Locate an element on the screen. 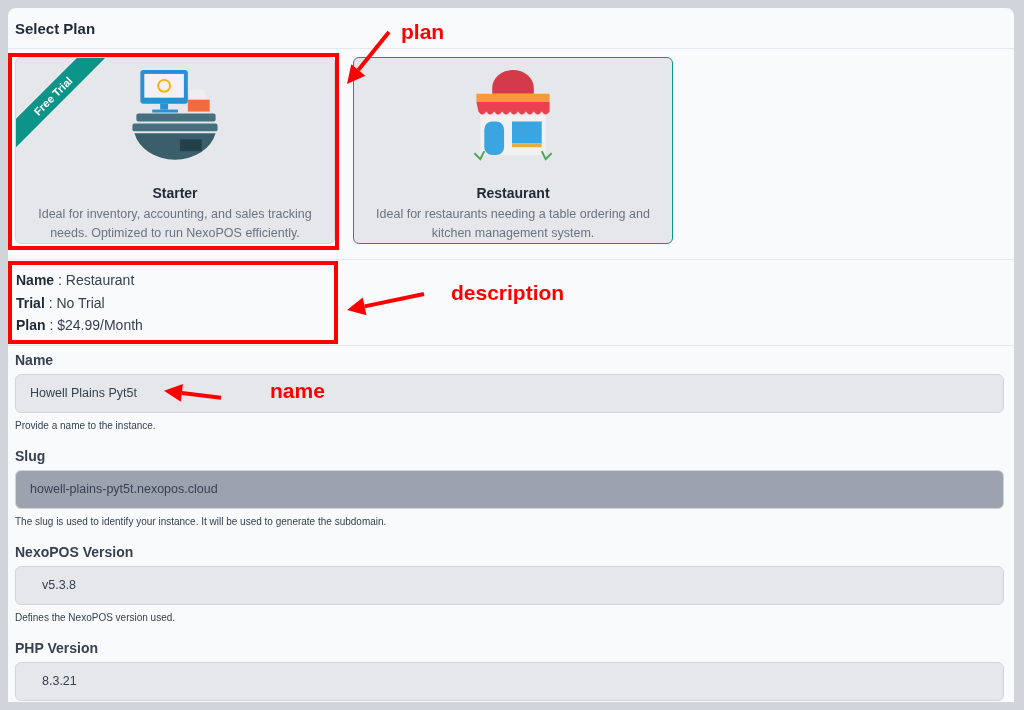 The image size is (1024, 710). plan-name: Restaurant is located at coordinates (513, 193).